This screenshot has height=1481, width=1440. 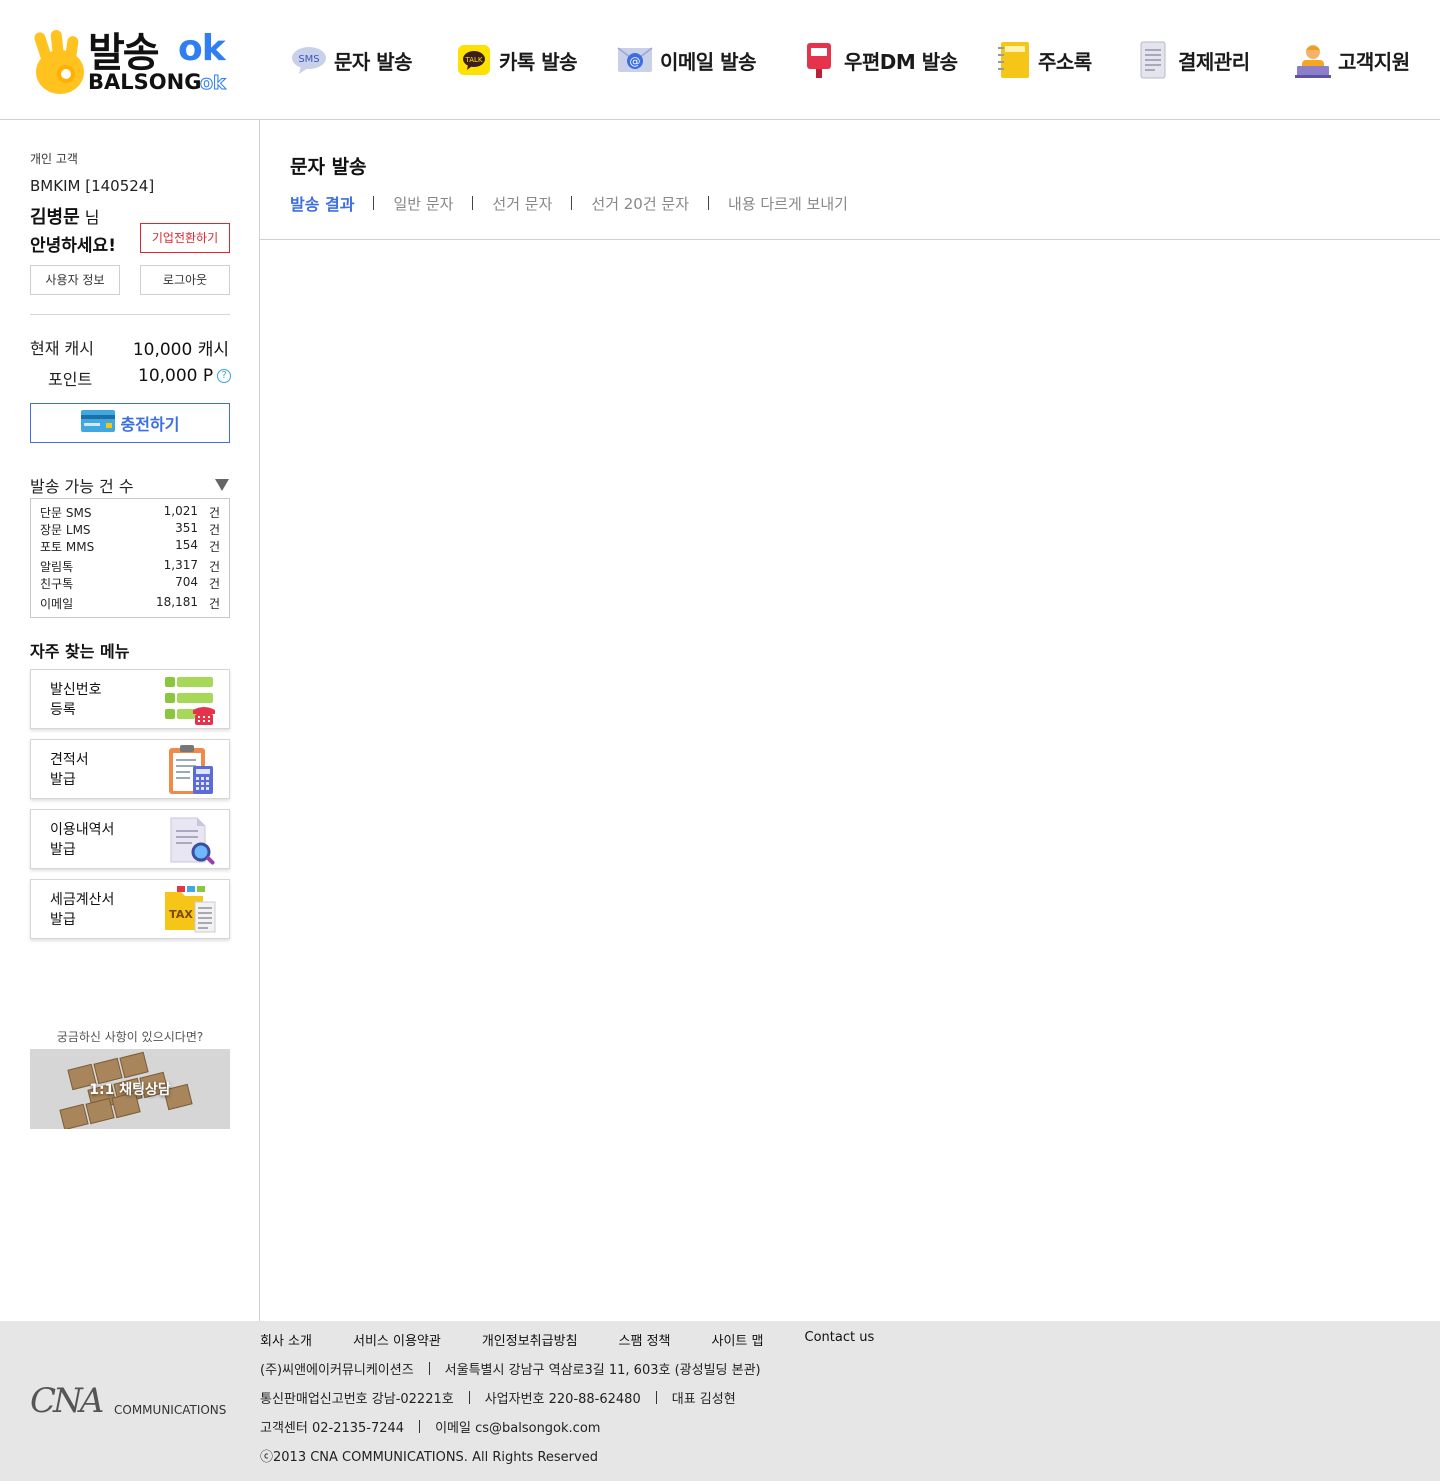 I want to click on footer-link-sitemap: 사이트 맵, so click(x=738, y=1339).